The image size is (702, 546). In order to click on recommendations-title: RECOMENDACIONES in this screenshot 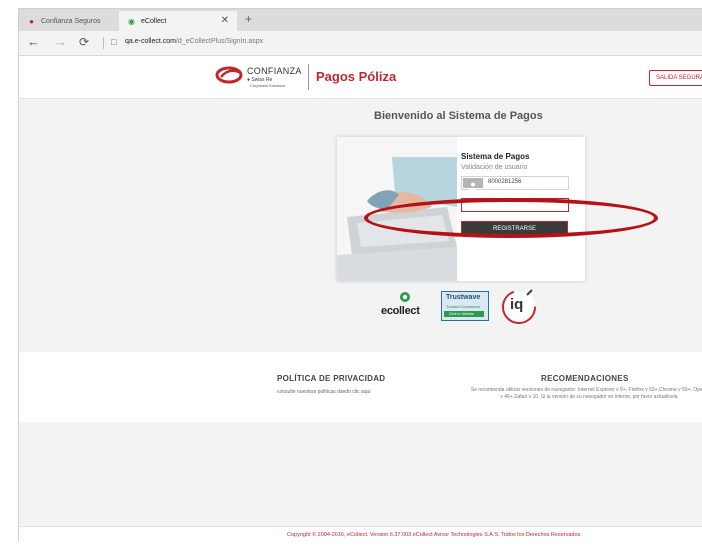, I will do `click(585, 378)`.